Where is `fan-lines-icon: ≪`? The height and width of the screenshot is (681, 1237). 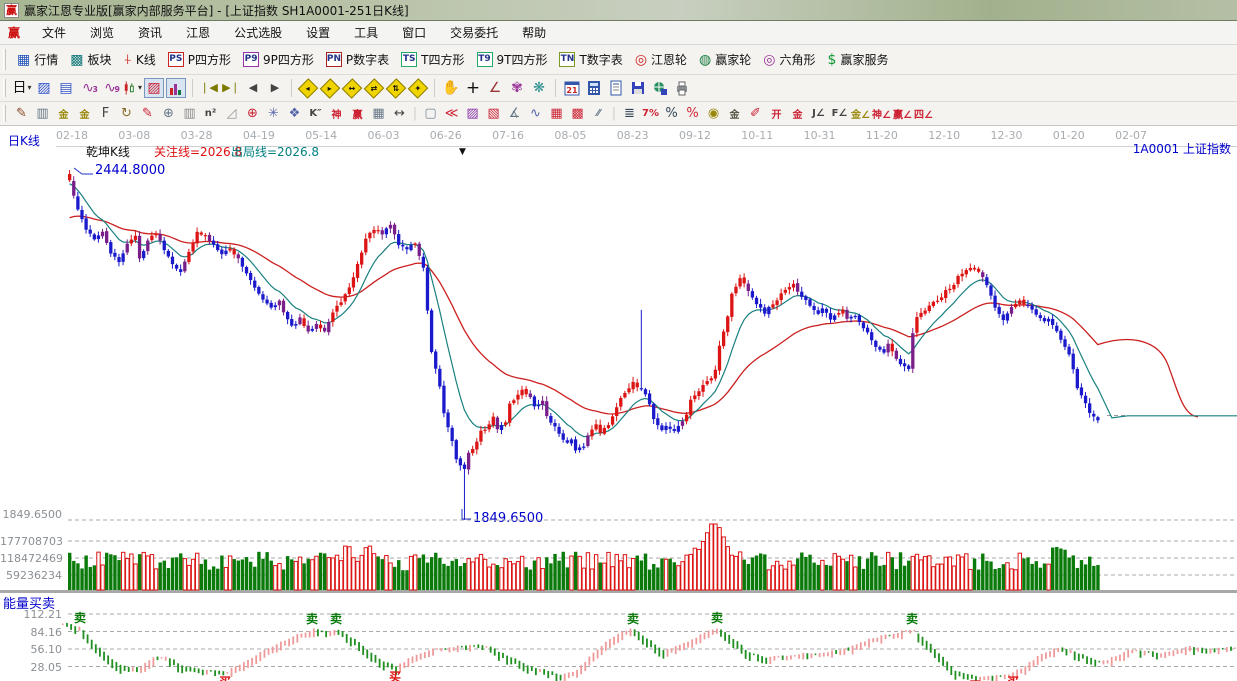
fan-lines-icon: ≪ is located at coordinates (451, 114).